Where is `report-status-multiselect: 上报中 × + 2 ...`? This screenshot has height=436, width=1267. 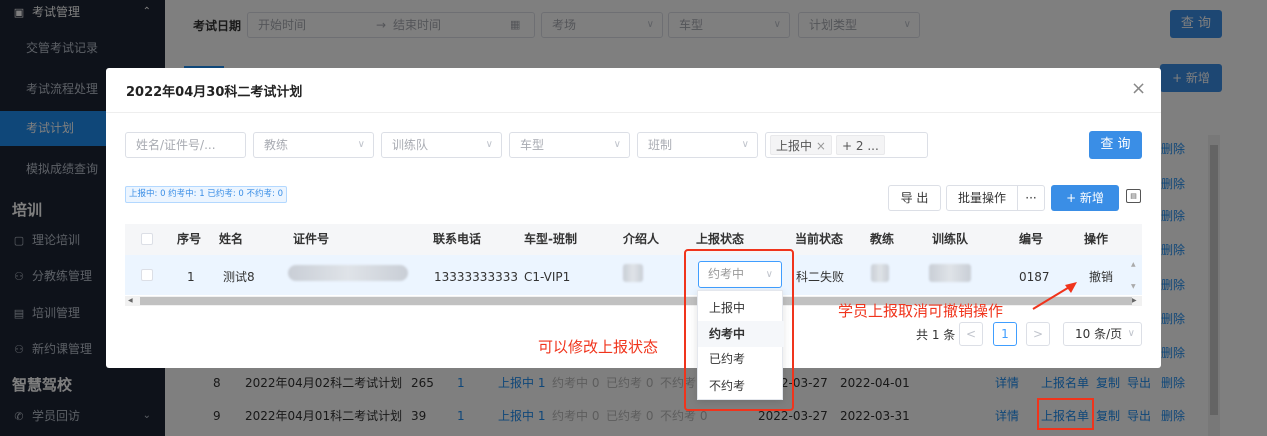 report-status-multiselect: 上报中 × + 2 ... is located at coordinates (846, 145).